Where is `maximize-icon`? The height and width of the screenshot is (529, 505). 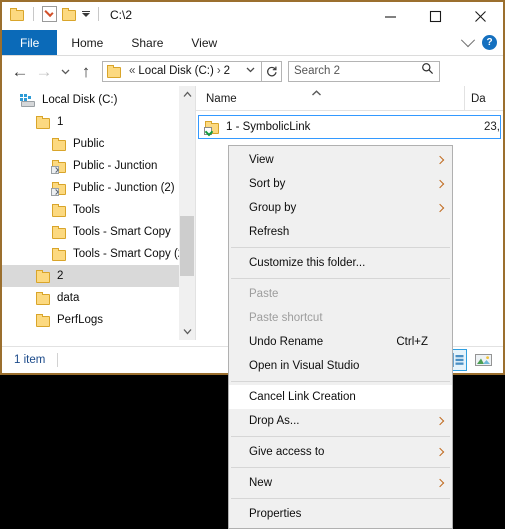
maximize-icon is located at coordinates (435, 16).